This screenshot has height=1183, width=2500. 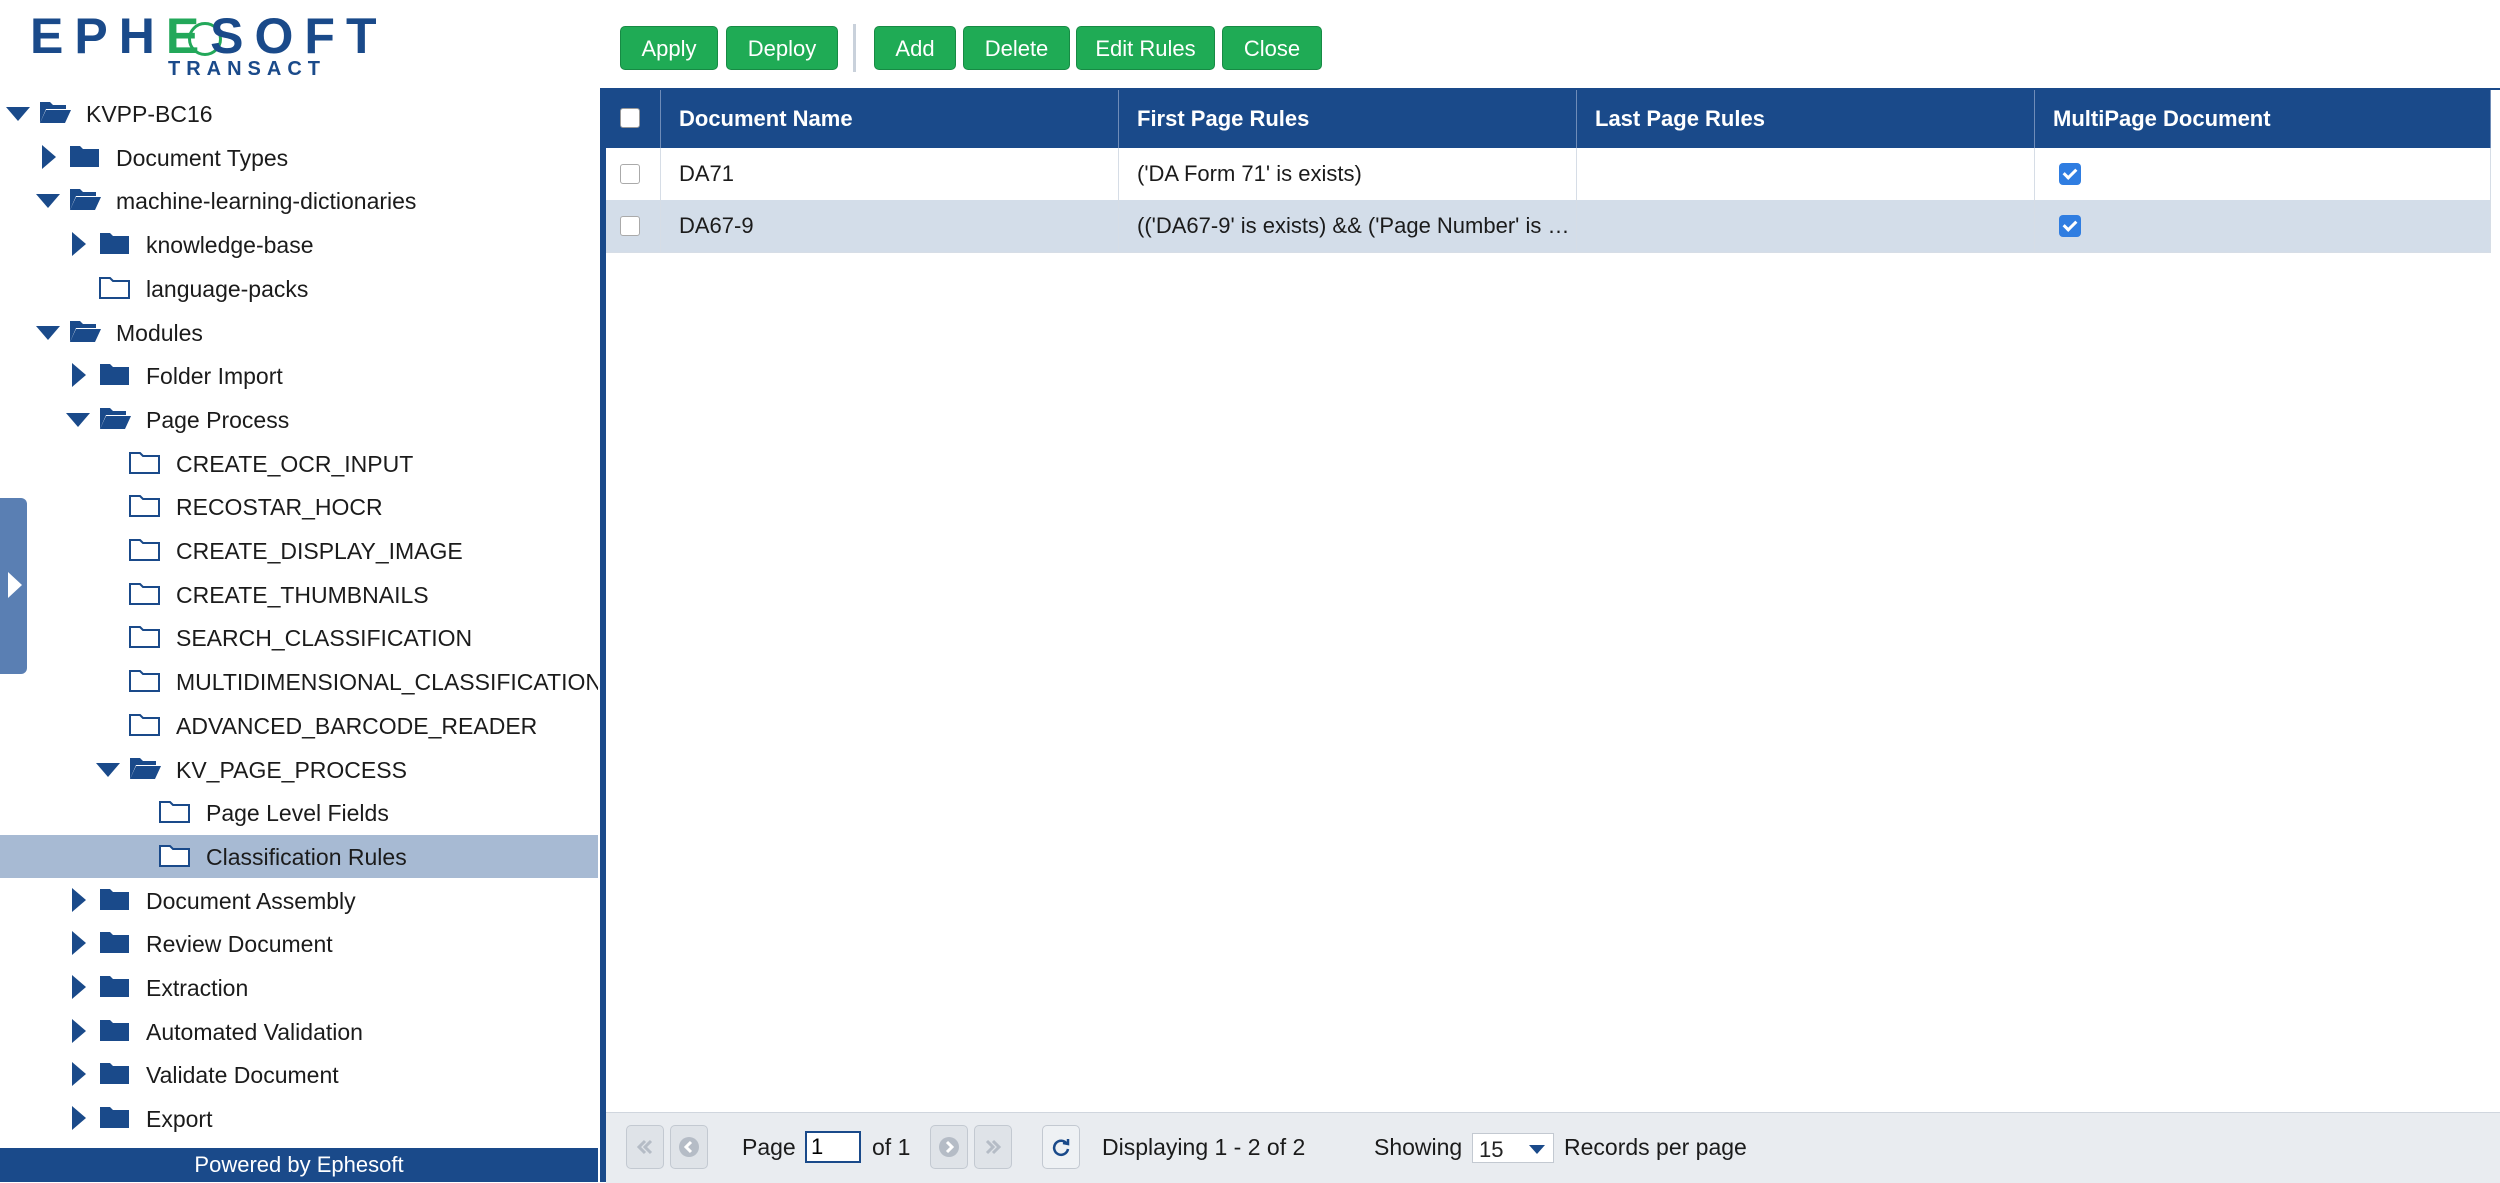 I want to click on delete-button: Delete, so click(x=1016, y=48).